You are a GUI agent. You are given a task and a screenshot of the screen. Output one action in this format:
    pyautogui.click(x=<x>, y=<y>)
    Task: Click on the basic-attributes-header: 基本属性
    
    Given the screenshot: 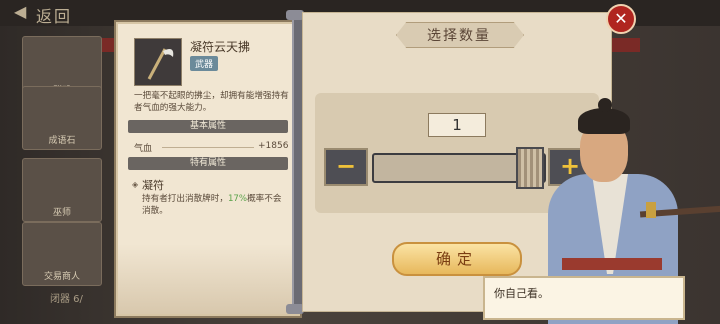 What is the action you would take?
    pyautogui.click(x=208, y=126)
    